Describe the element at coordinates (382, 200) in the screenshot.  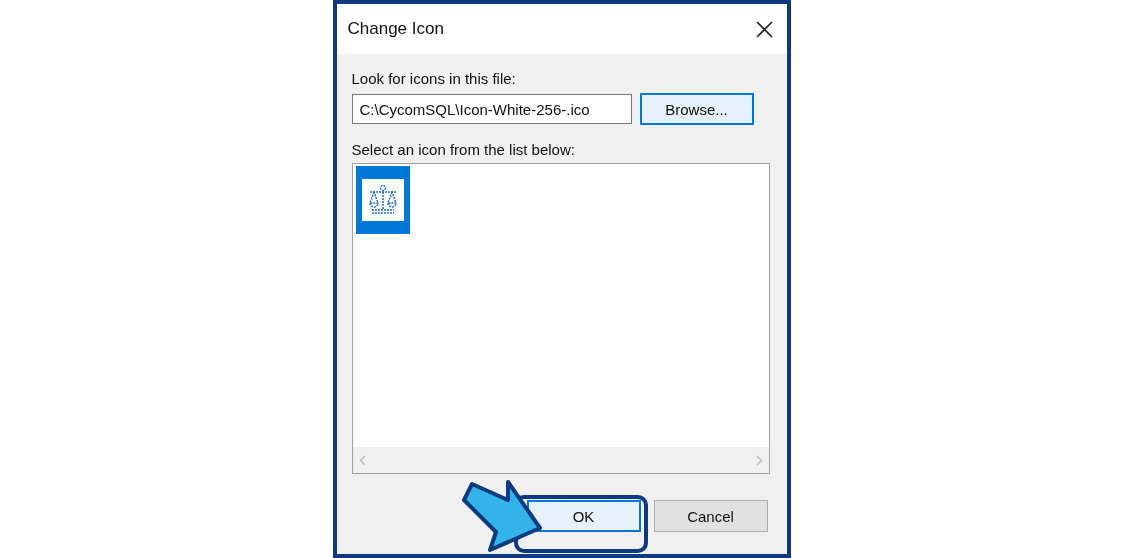
I see `icon-list-item` at that location.